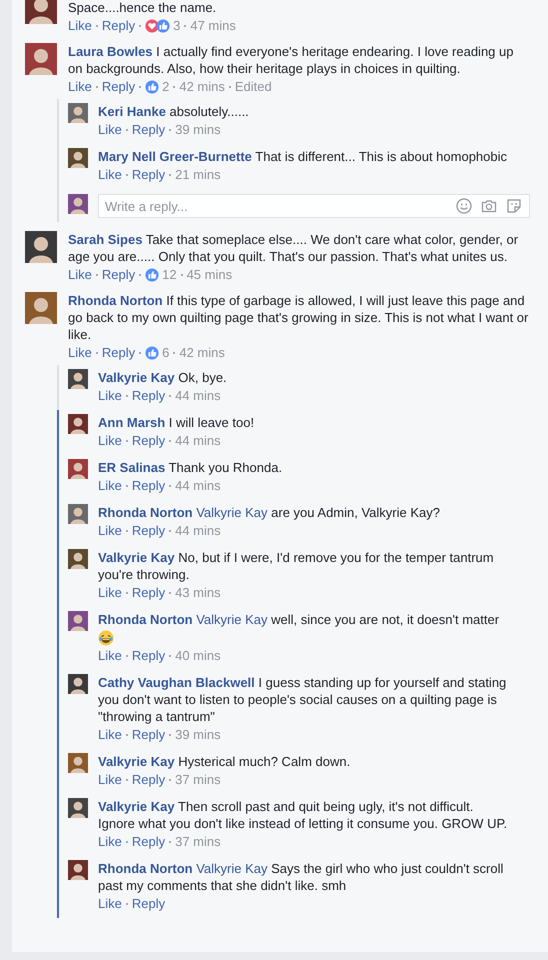 The image size is (548, 960). I want to click on comment-text: Rhonda Norton If this type of garbage is allowed, I will just leave this page and go back to my own quilting page that's growing in size. This is not what I want or like., so click(299, 317).